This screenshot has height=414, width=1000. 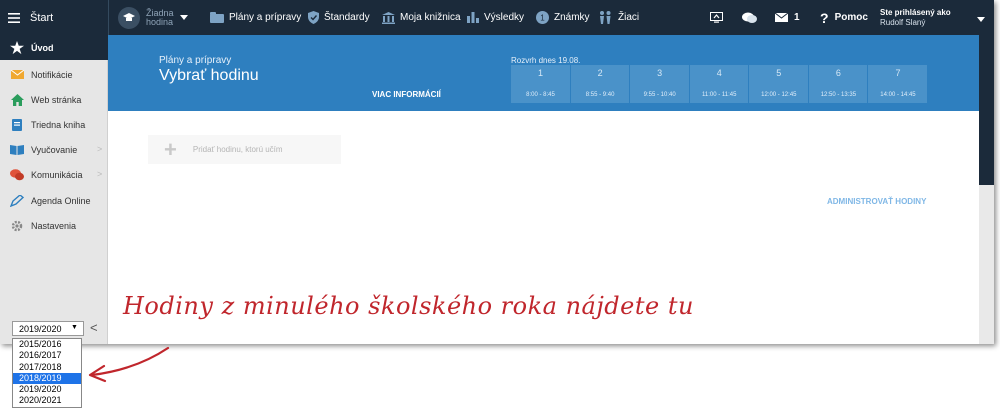 What do you see at coordinates (47, 378) in the screenshot?
I see `year-option-highlighted: 2018/2019` at bounding box center [47, 378].